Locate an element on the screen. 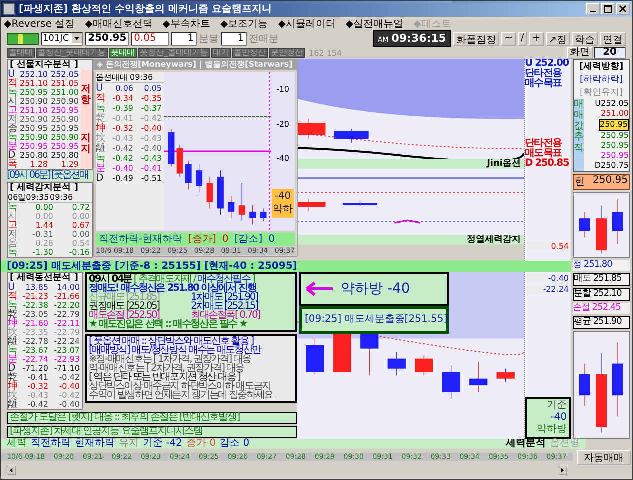 Image resolution: width=633 pixels, height=480 pixels. value-cell-text: -0.49 is located at coordinates (123, 178).